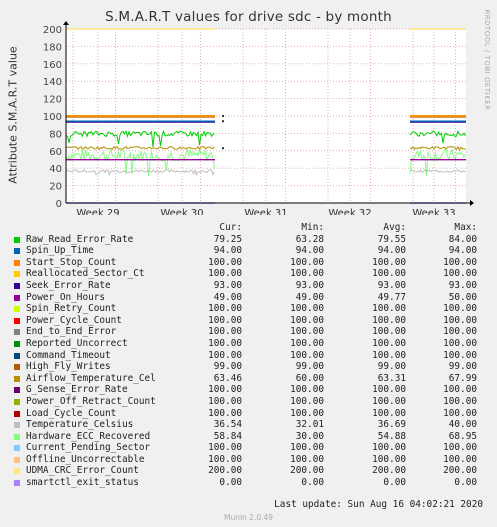 This screenshot has width=497, height=527. What do you see at coordinates (249, 367) in the screenshot?
I see `legend-row: High_Fly_Writes 99.00 99.00 99.00 99.00` at bounding box center [249, 367].